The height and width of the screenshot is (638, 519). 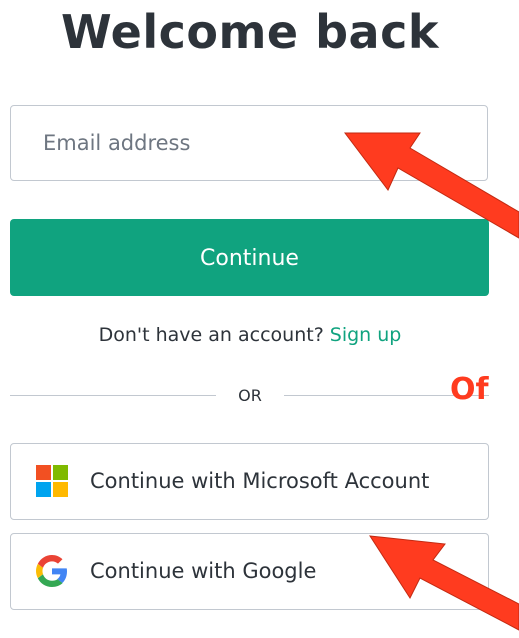 I want to click on google-logo-icon, so click(x=51, y=571).